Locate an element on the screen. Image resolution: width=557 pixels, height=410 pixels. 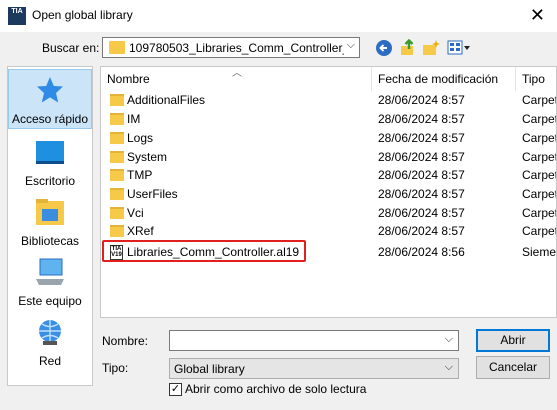
place-label: Red is located at coordinates (49, 361).